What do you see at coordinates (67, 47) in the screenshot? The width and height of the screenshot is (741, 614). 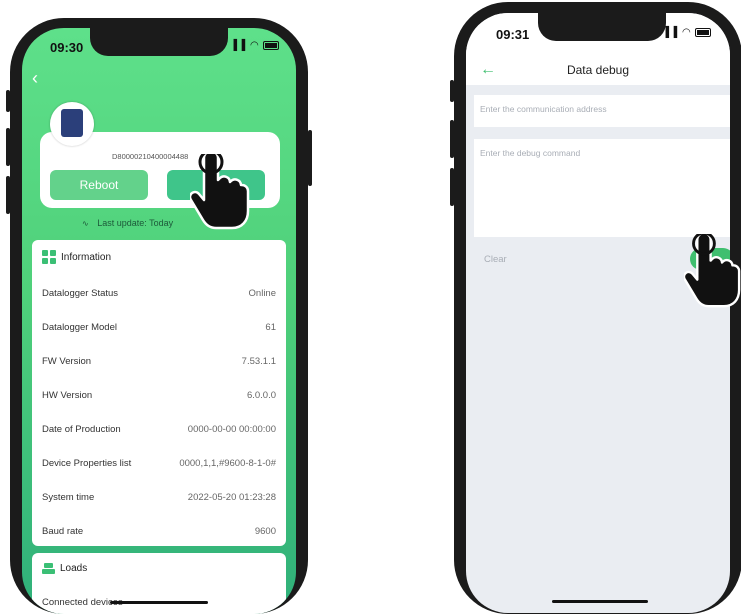 I see `status-time: 09:30` at bounding box center [67, 47].